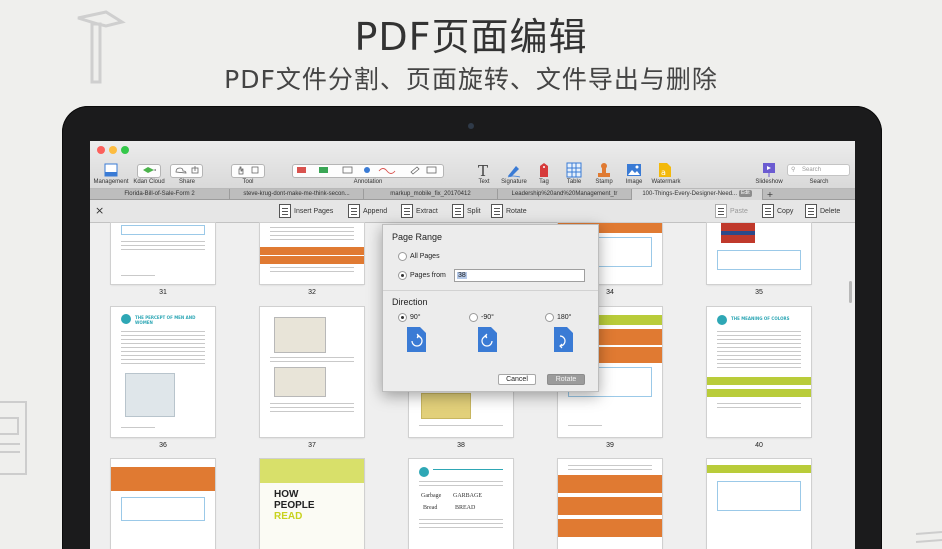 The height and width of the screenshot is (549, 942). I want to click on page-thumbnail: HOW PEOPLE READ, so click(312, 504).